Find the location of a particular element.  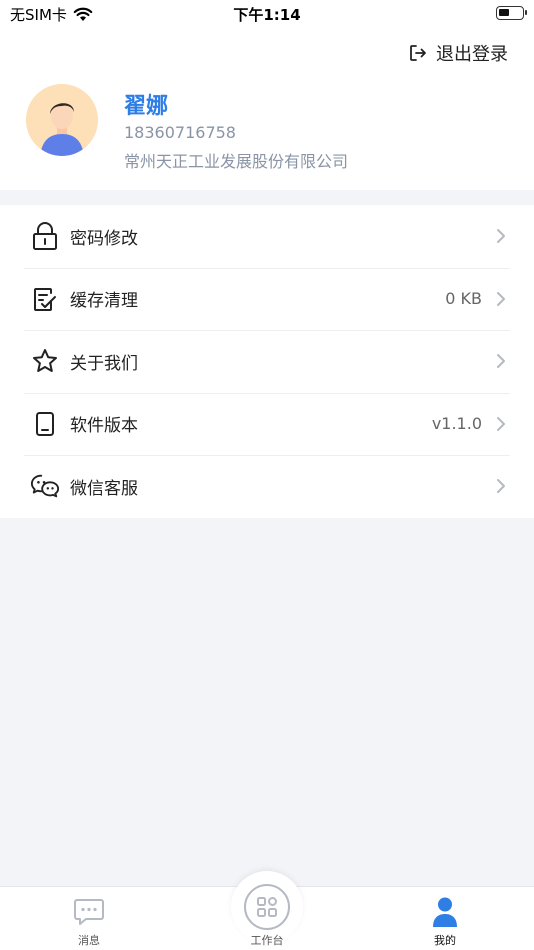

tab-mine: 我的 is located at coordinates (445, 918).